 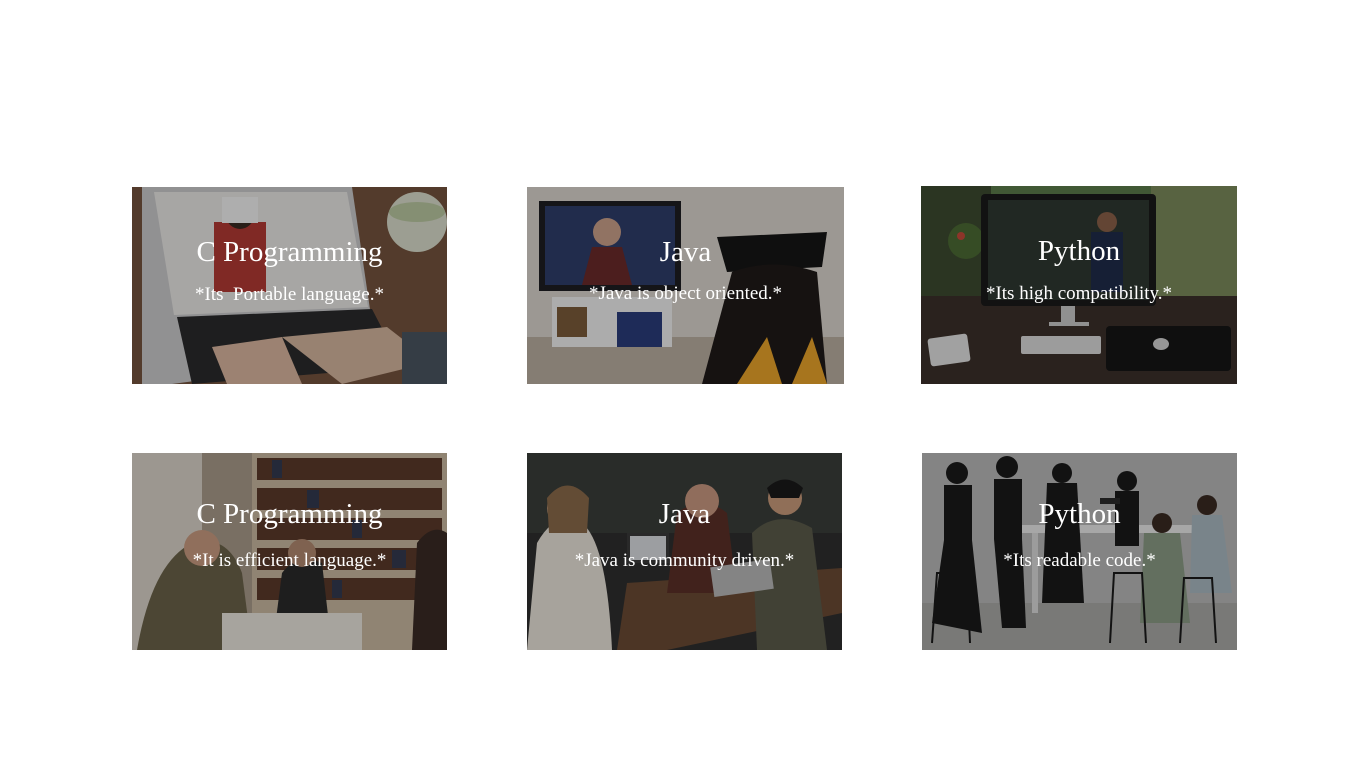 I want to click on card-caption: *Java is community driven.*, so click(x=684, y=560).